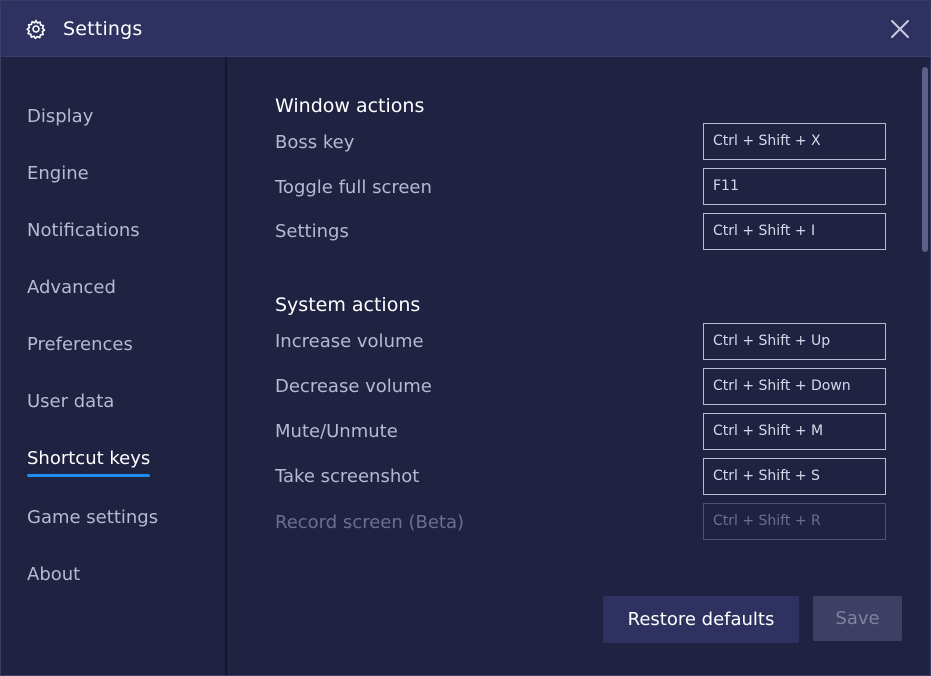 This screenshot has height=676, width=931. Describe the element at coordinates (353, 187) in the screenshot. I see `toggle-full-screen-label: Toggle full screen` at that location.